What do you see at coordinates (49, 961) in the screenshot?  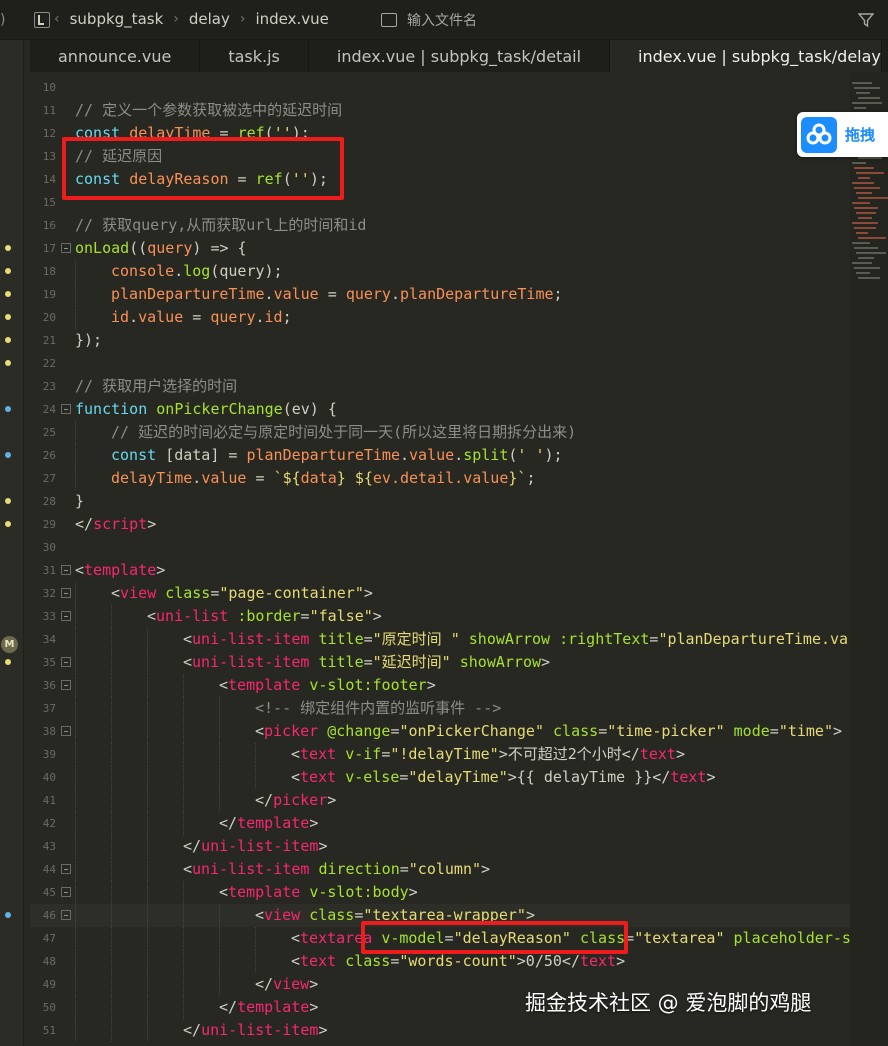 I see `line-number: 48` at bounding box center [49, 961].